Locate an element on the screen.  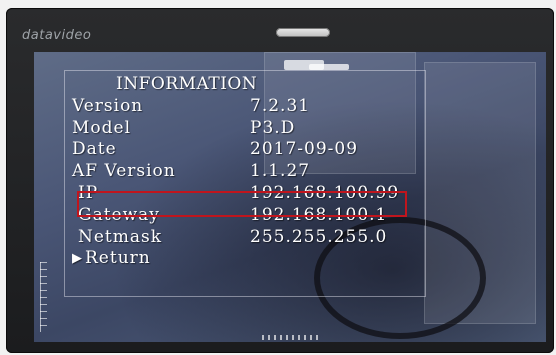
brand-logo: datavideo is located at coordinates (57, 35).